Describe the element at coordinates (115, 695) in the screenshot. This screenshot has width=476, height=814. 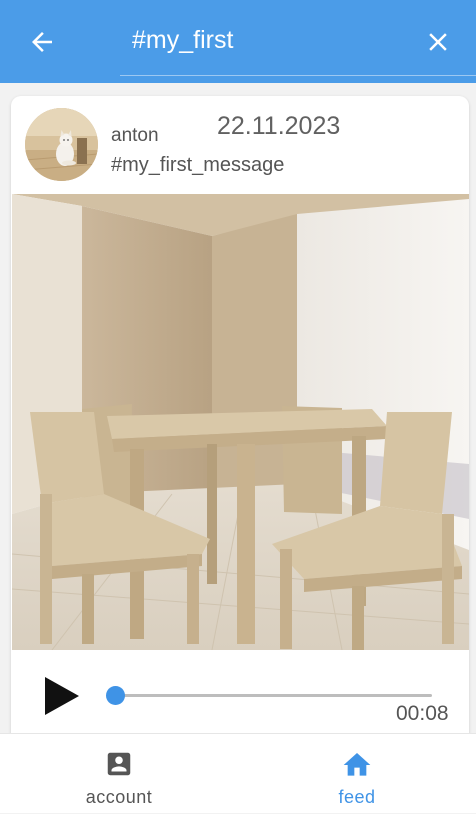
I see `audio-progress-thumb` at that location.